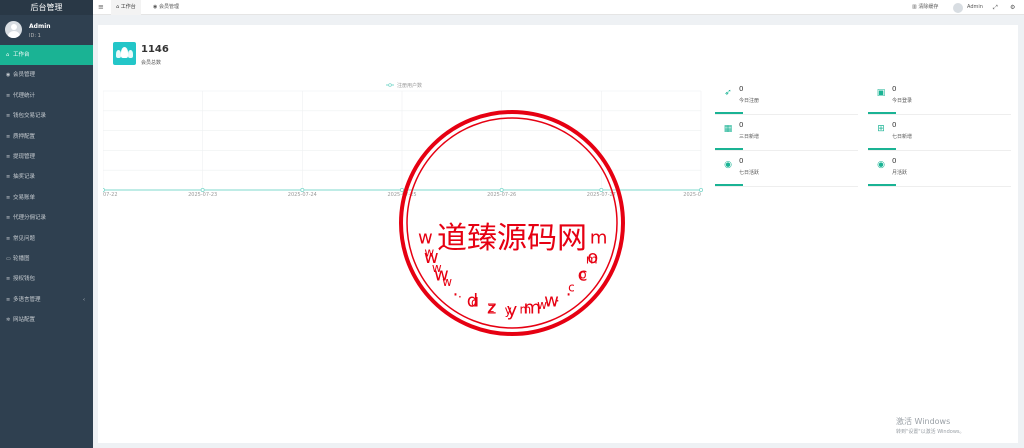  I want to click on card-seven-day-active: ◉ 0 七日活跃, so click(786, 170).